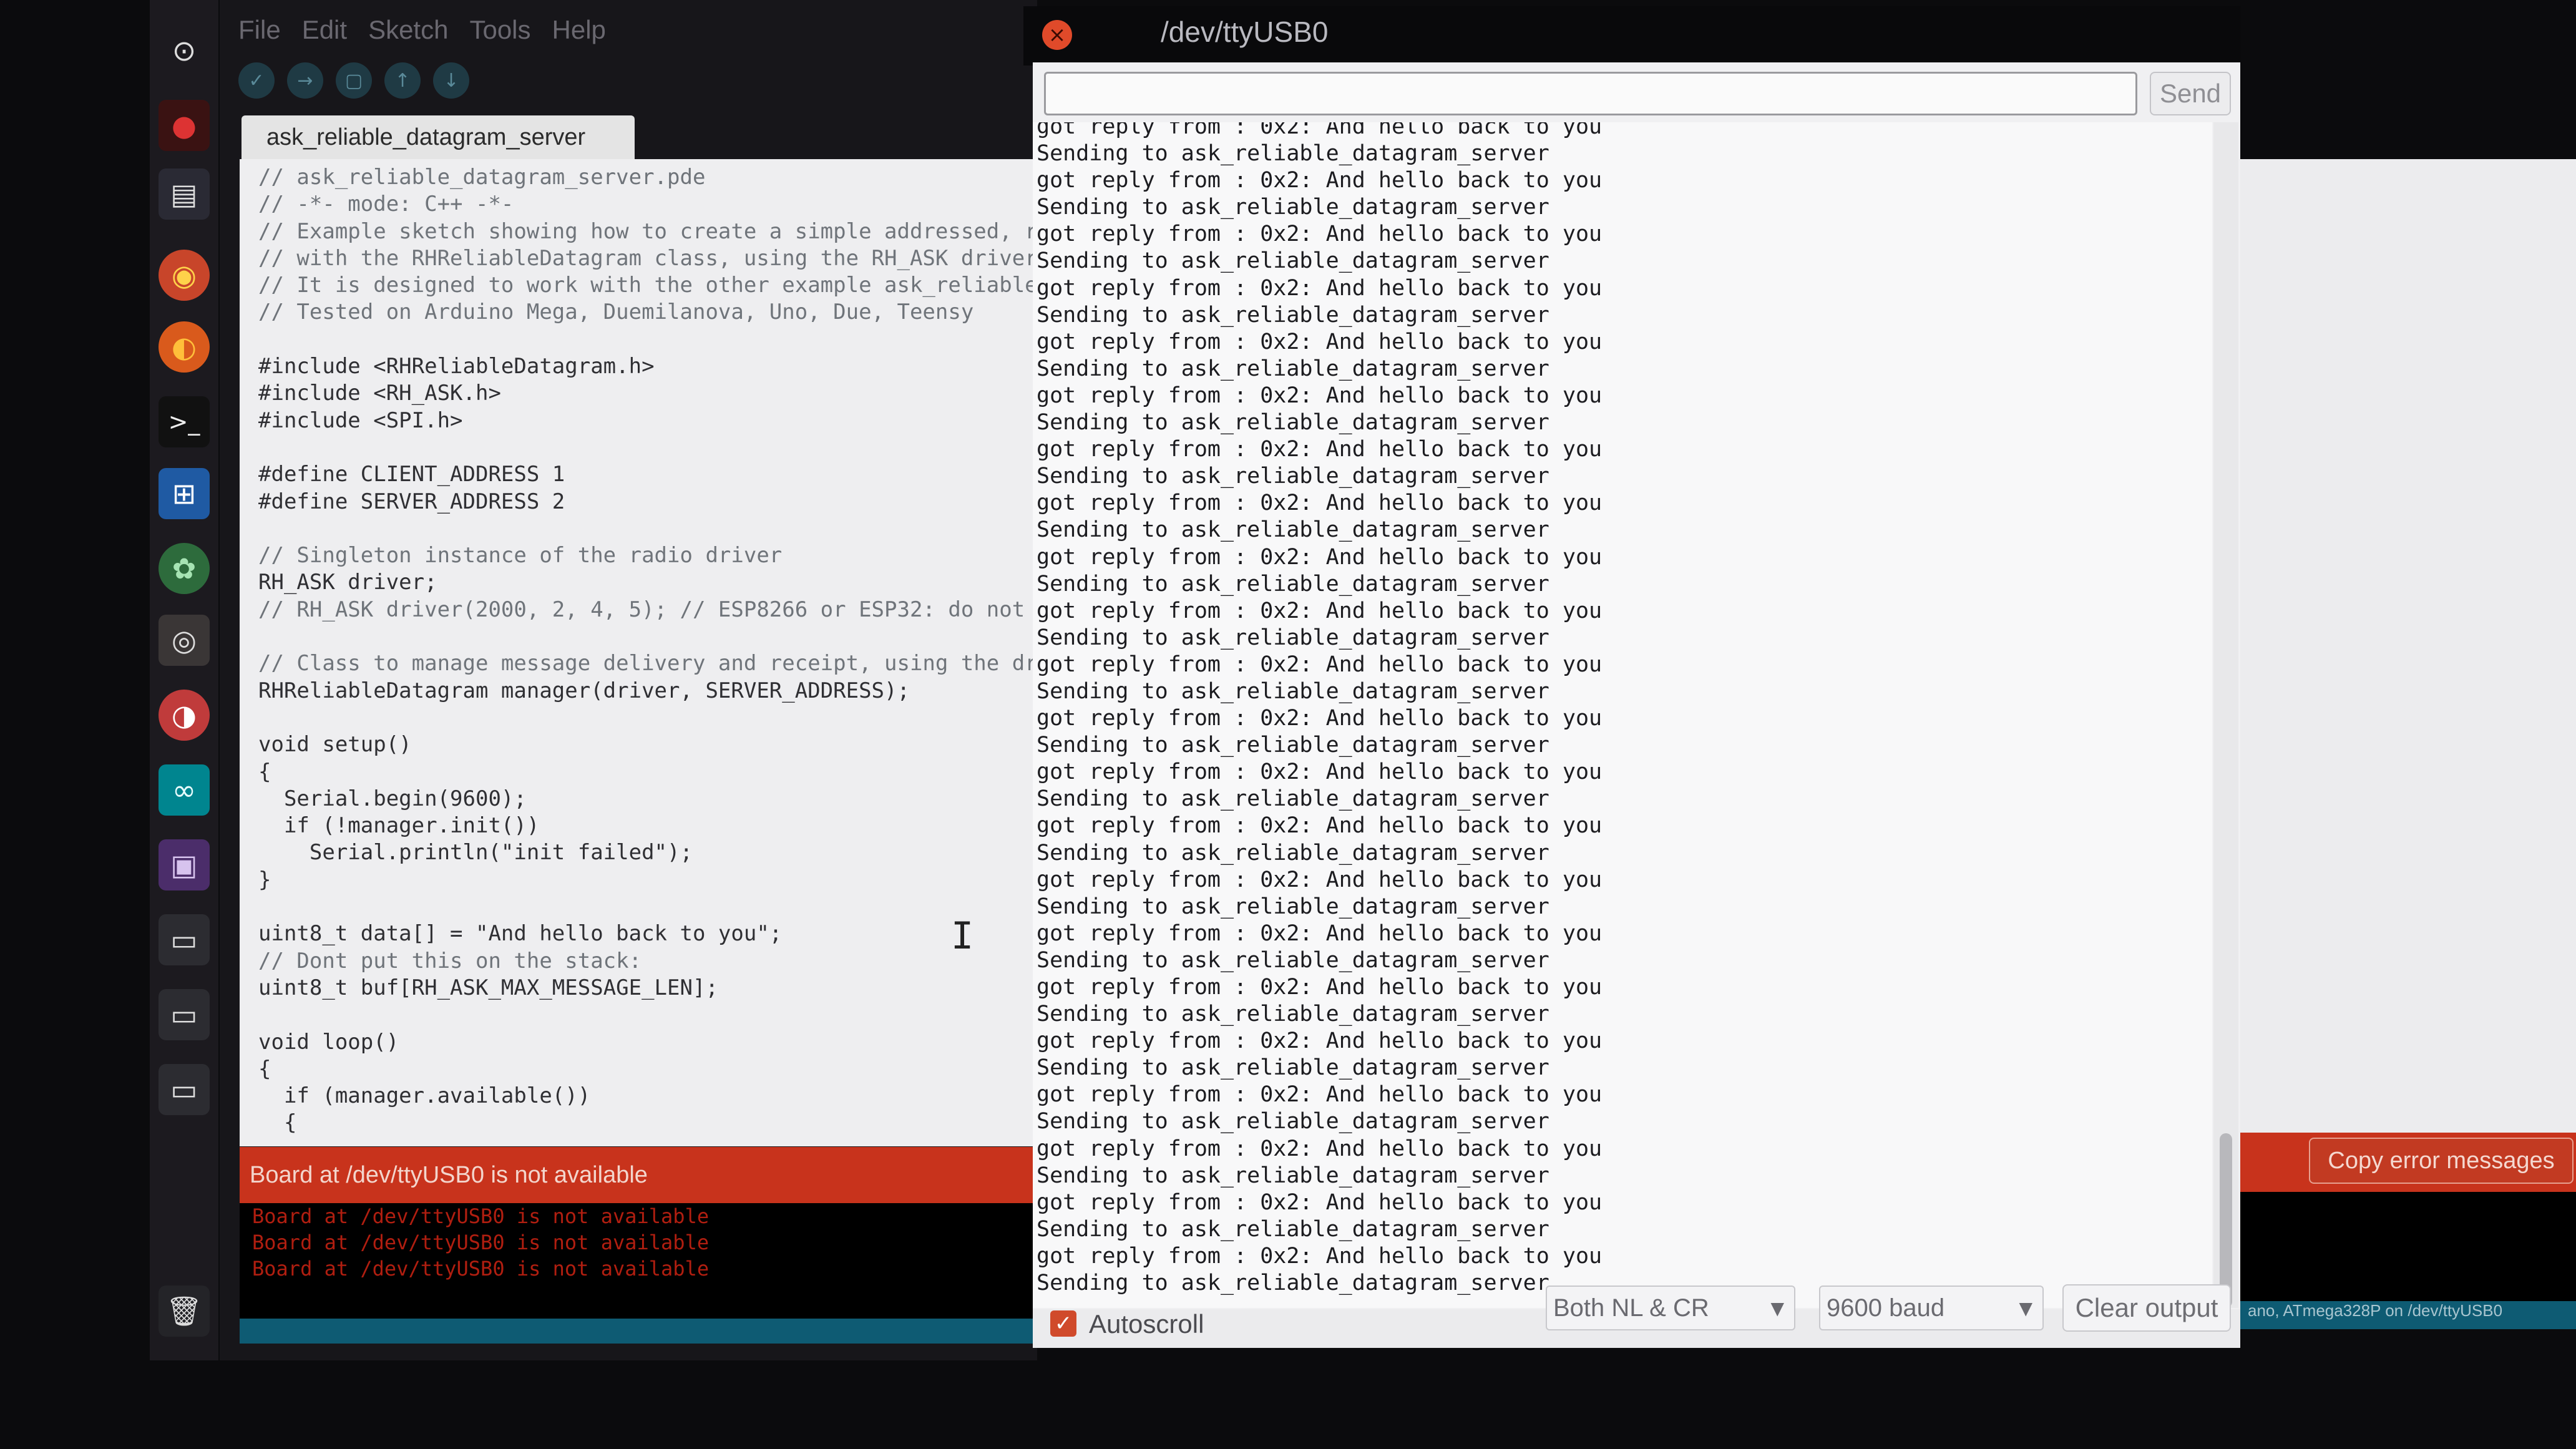 The width and height of the screenshot is (2576, 1449). I want to click on ide-right-area, so click(2408, 649).